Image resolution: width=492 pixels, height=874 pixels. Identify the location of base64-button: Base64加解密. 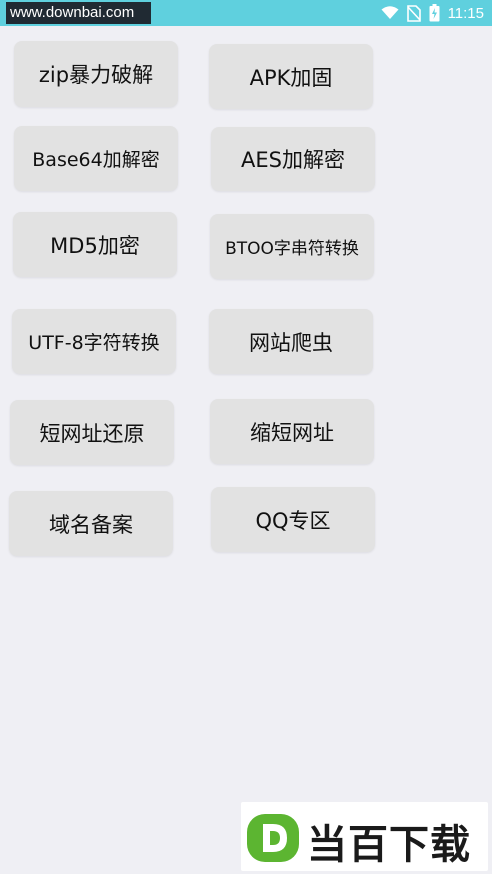
(96, 158).